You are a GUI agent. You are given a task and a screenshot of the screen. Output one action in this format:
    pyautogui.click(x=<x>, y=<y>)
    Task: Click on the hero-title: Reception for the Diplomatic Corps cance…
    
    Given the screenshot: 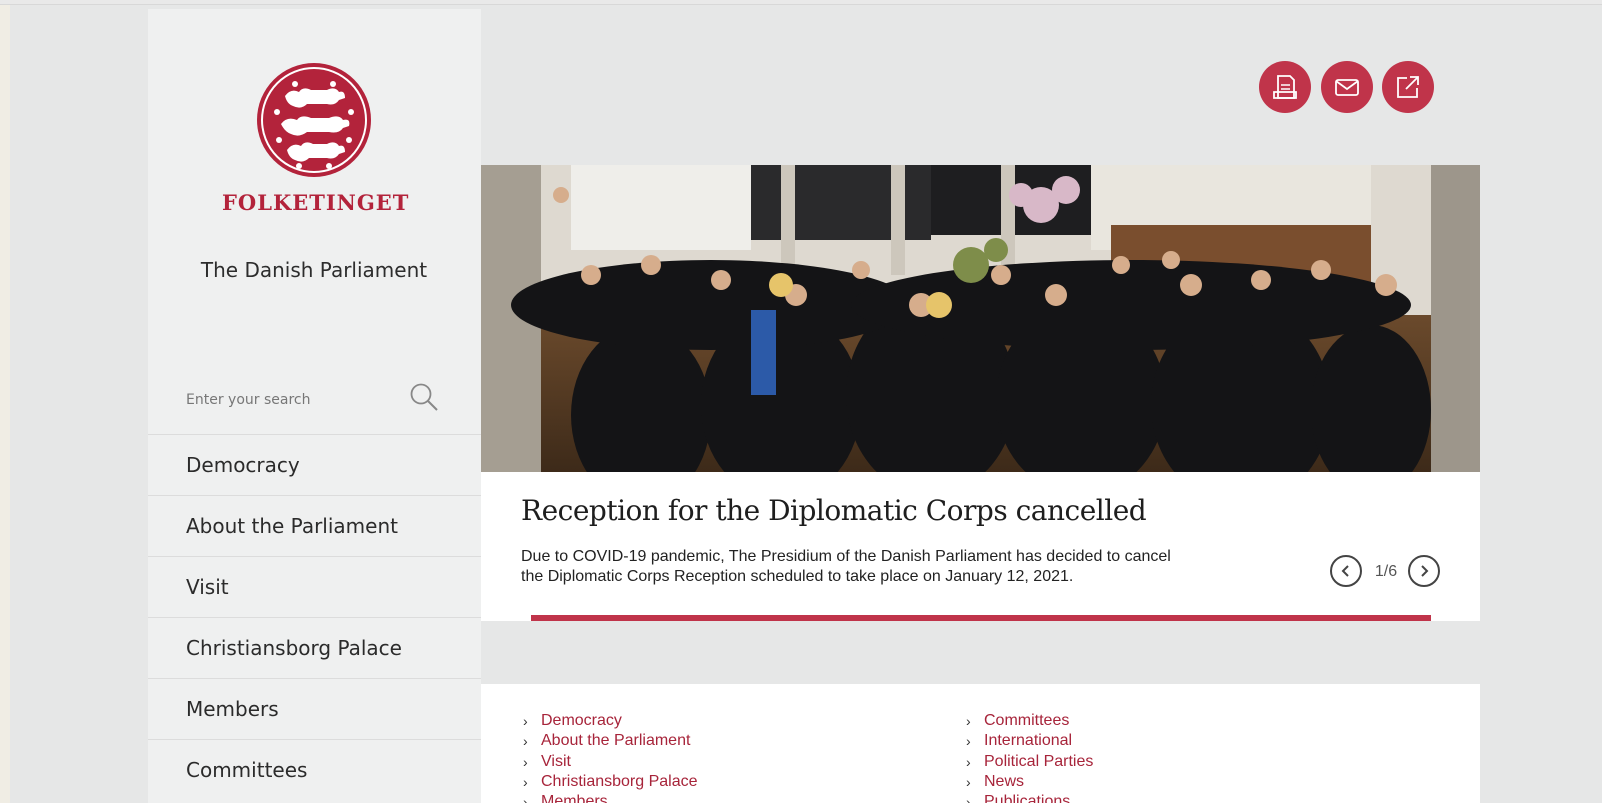 What is the action you would take?
    pyautogui.click(x=834, y=510)
    